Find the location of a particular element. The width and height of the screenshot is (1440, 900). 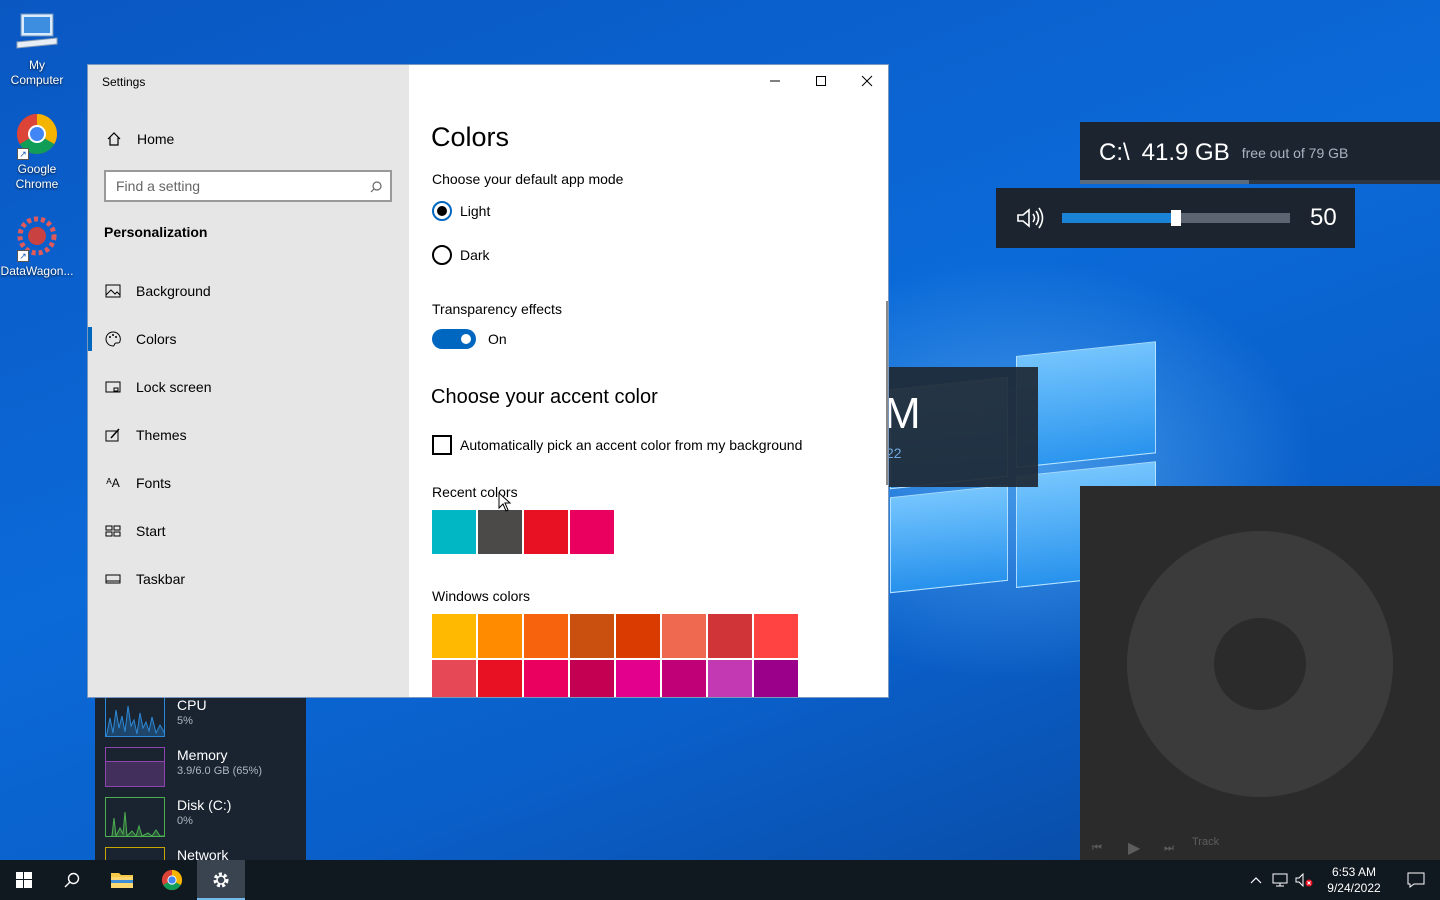

perf-row-disk: Disk (C:) 0% is located at coordinates (168, 819).